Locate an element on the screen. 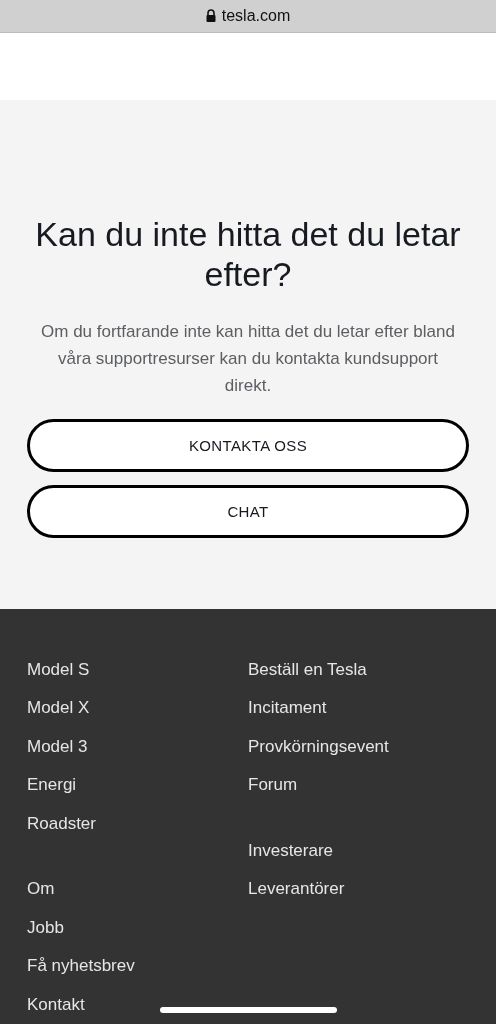 Image resolution: width=496 pixels, height=1024 pixels. footer-link: Leverantörer is located at coordinates (358, 889).